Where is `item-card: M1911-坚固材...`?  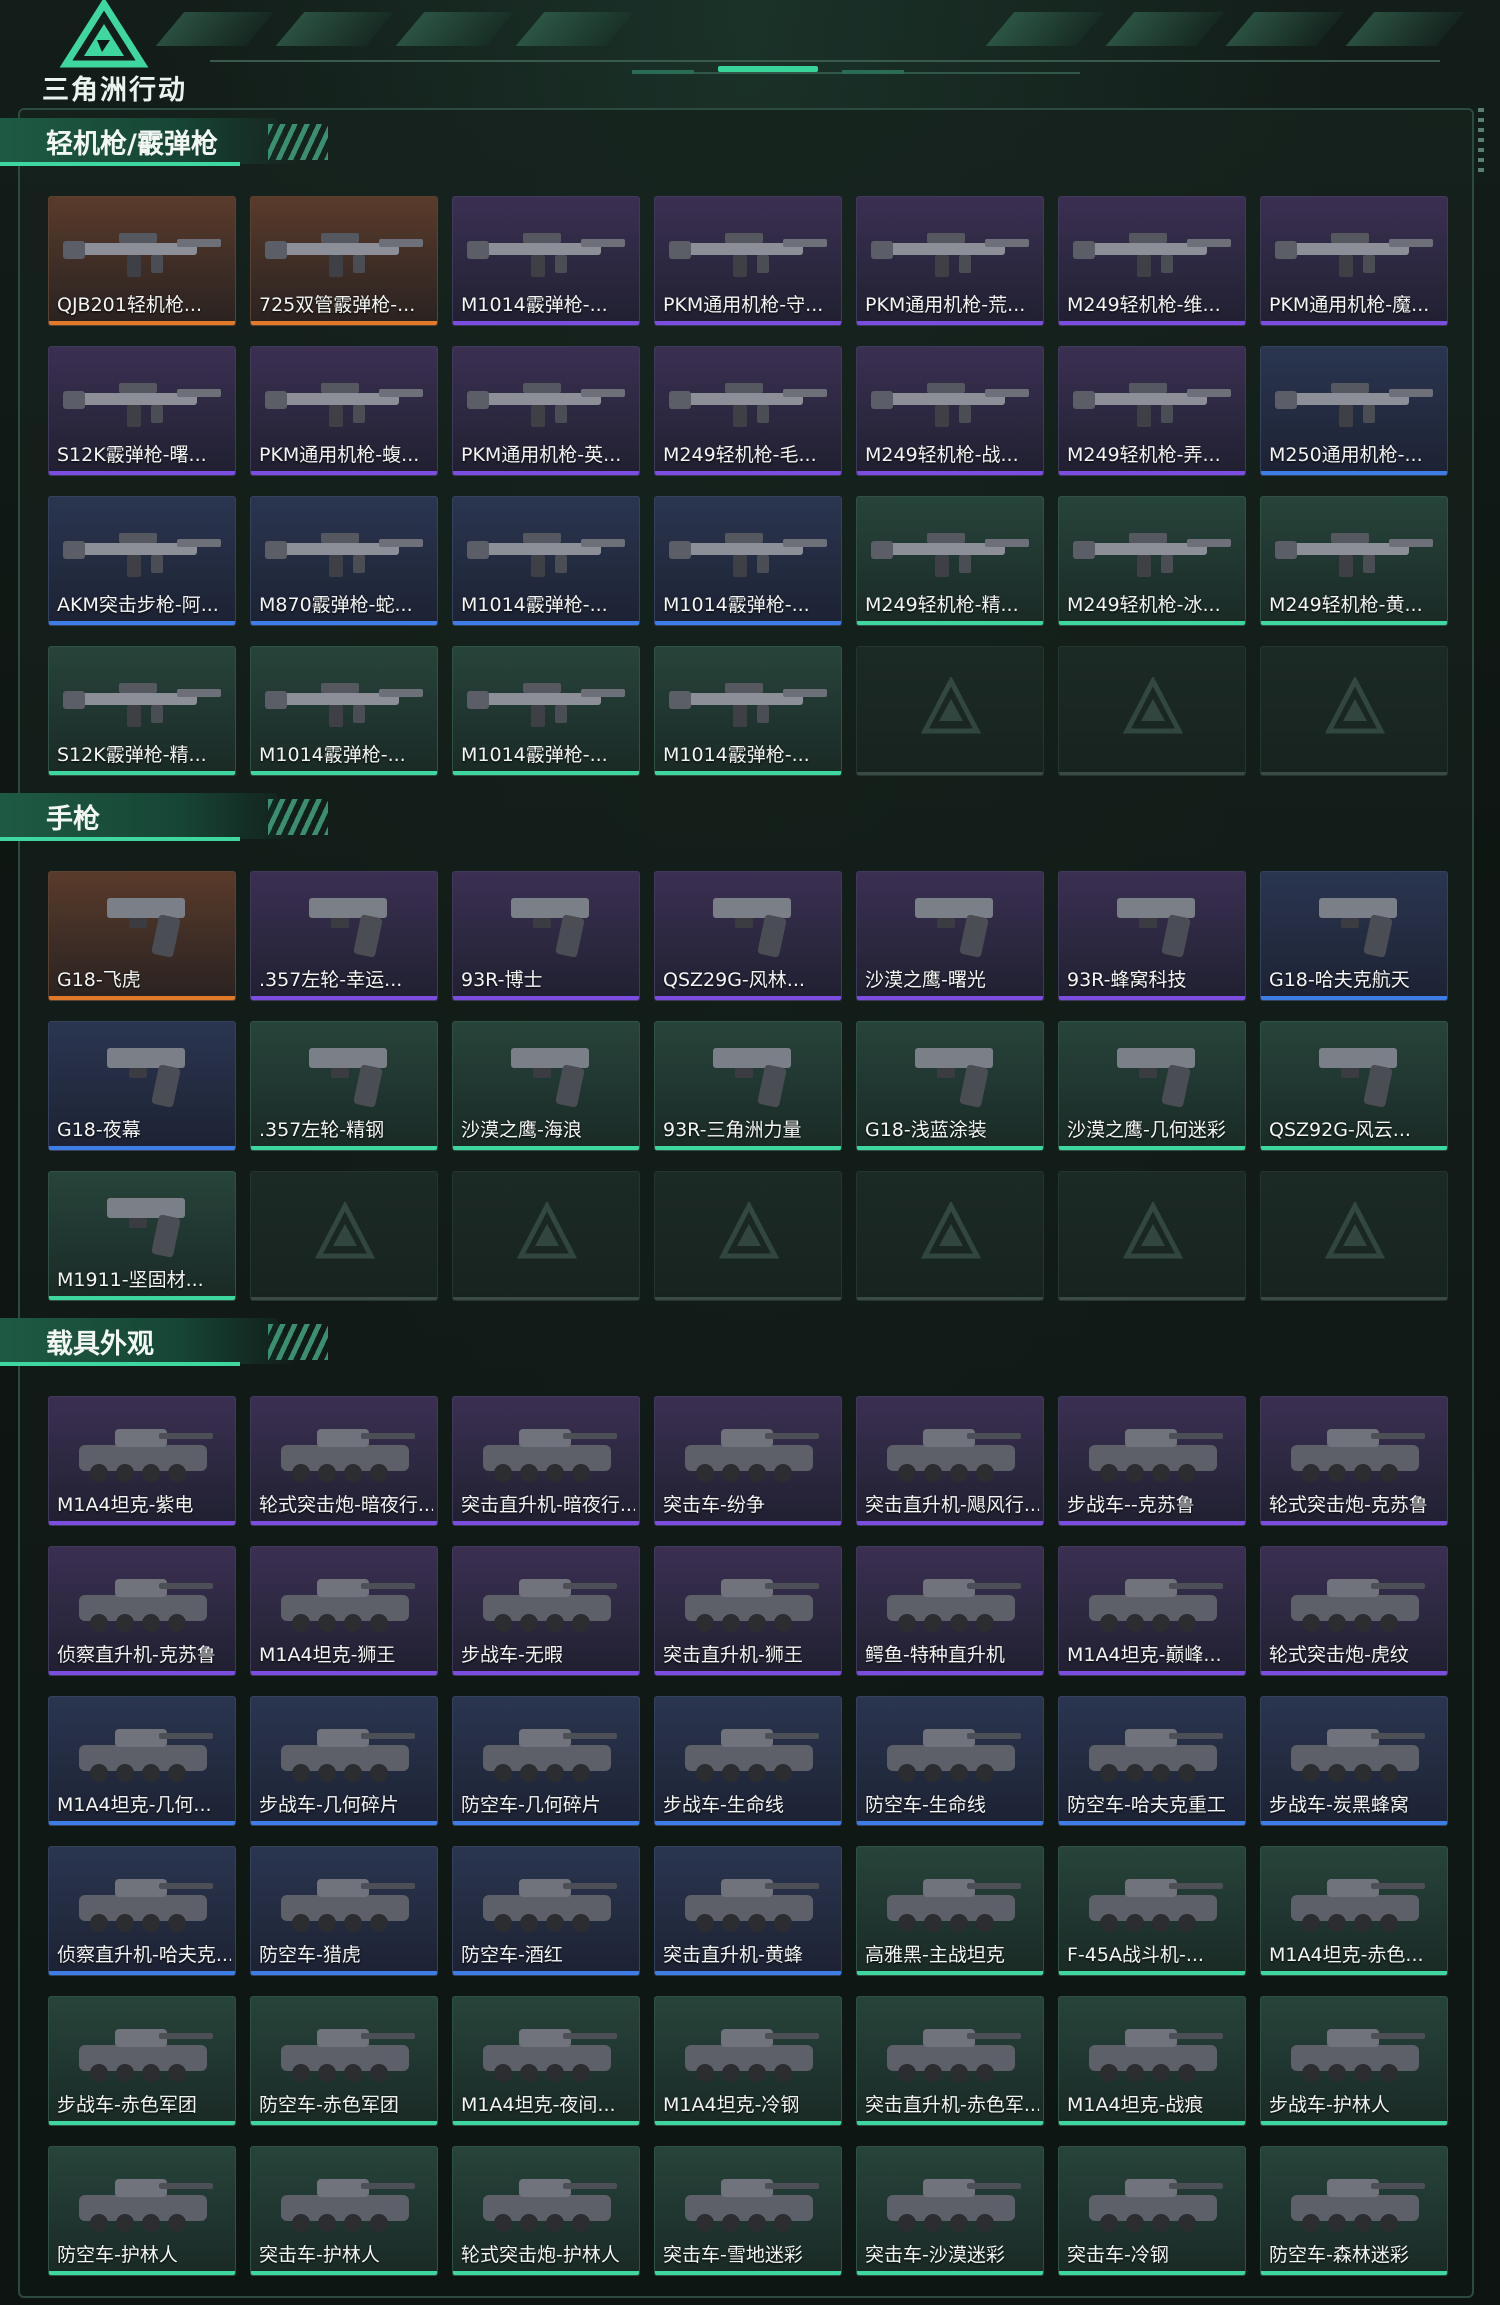
item-card: M1911-坚固材... is located at coordinates (142, 1236).